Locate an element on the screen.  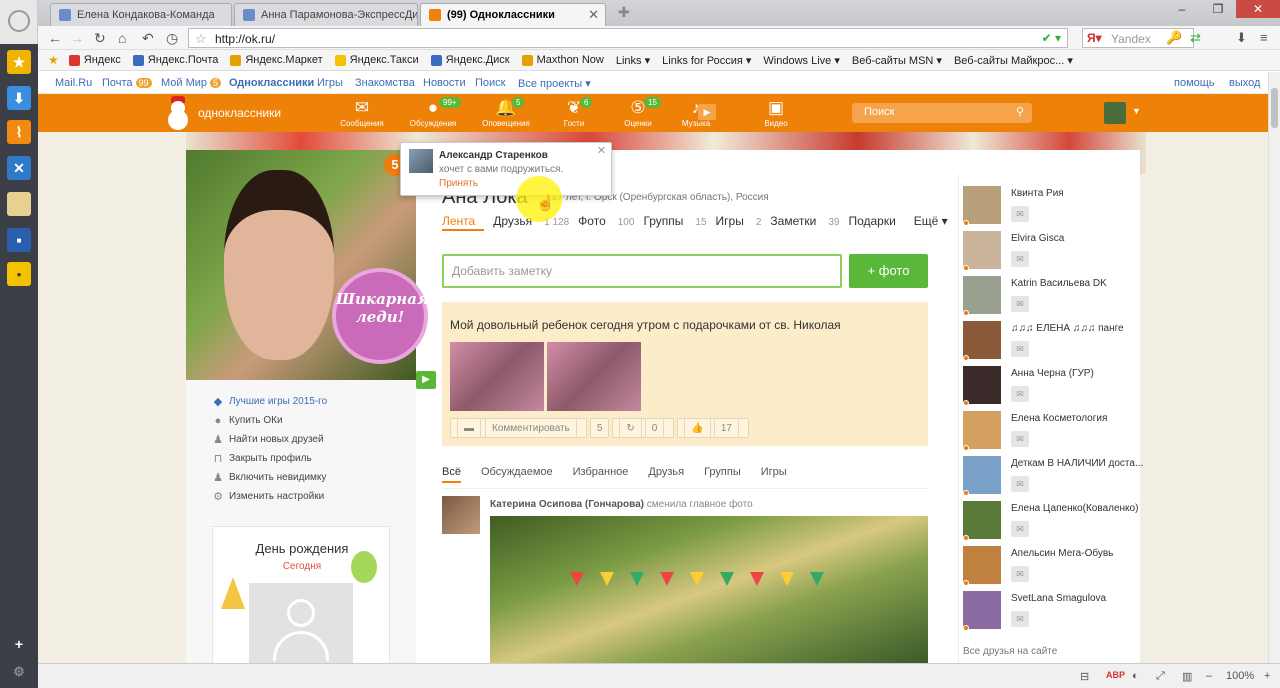
birthday-widget: День рождения Сегодня is located at coordinates (301, 596).